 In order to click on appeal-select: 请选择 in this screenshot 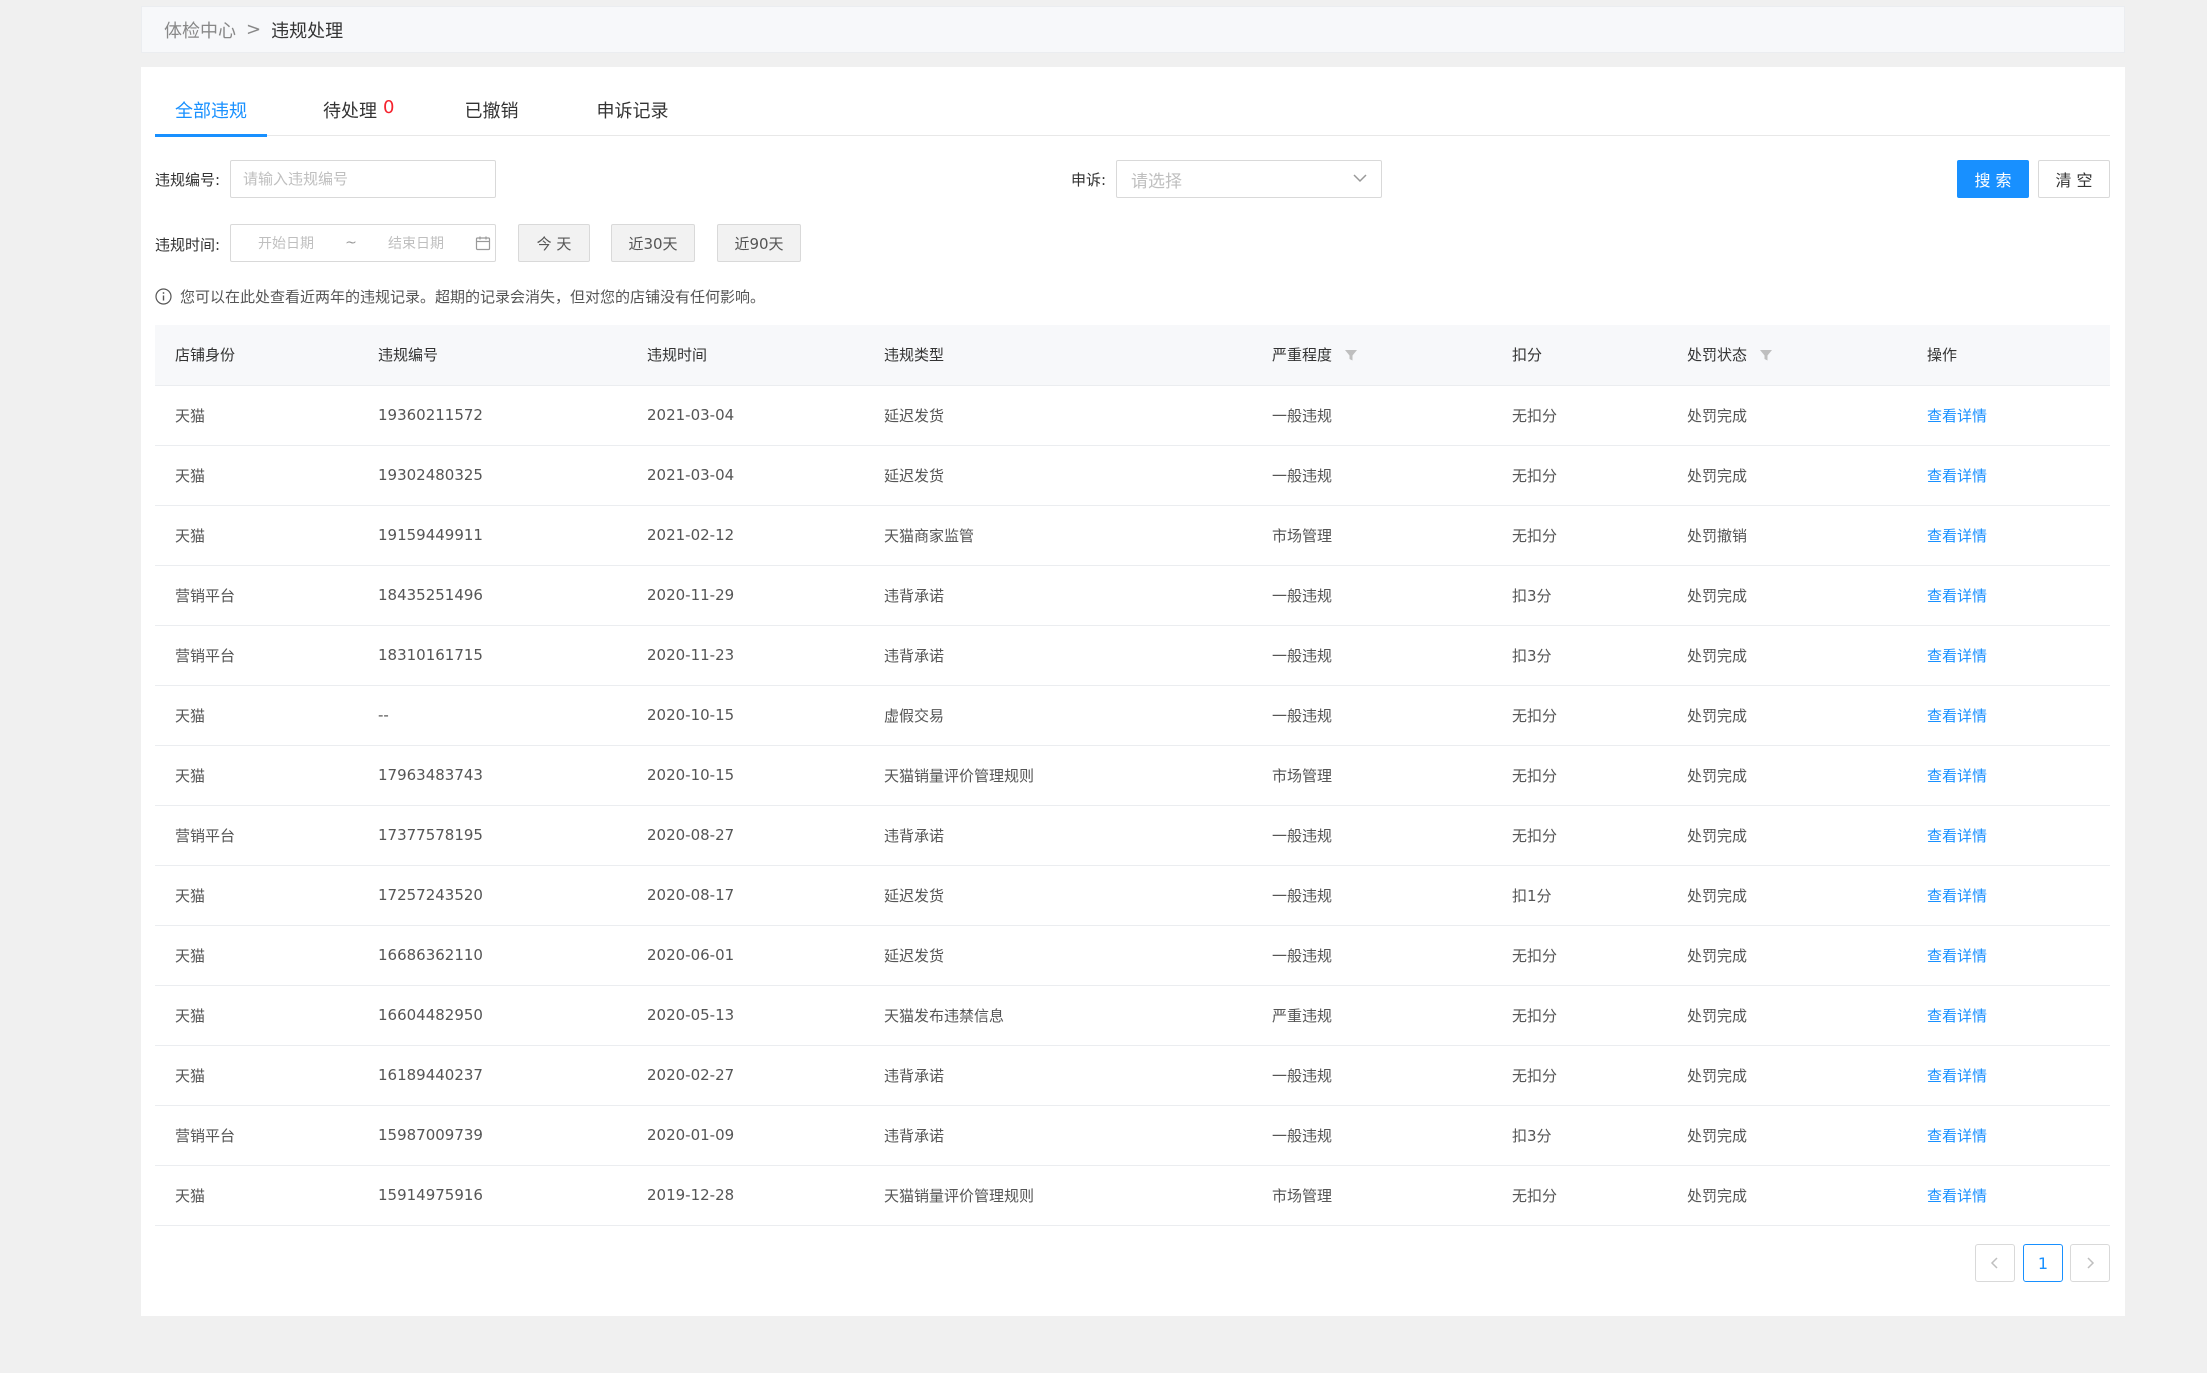, I will do `click(1249, 179)`.